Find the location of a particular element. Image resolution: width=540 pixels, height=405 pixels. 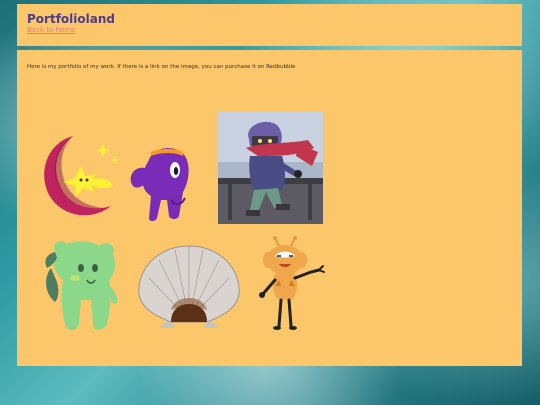

orange-bug-character-art is located at coordinates (290, 284).